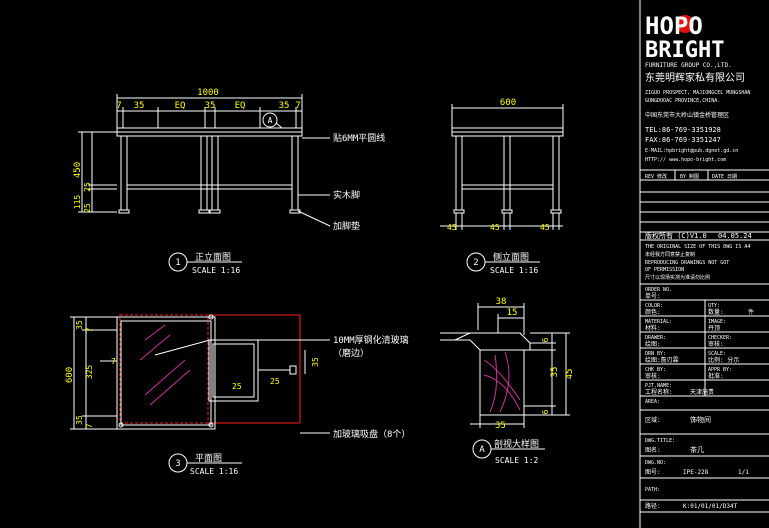 The image size is (769, 528). What do you see at coordinates (653, 328) in the screenshot?
I see `material-cn: 材料:` at bounding box center [653, 328].